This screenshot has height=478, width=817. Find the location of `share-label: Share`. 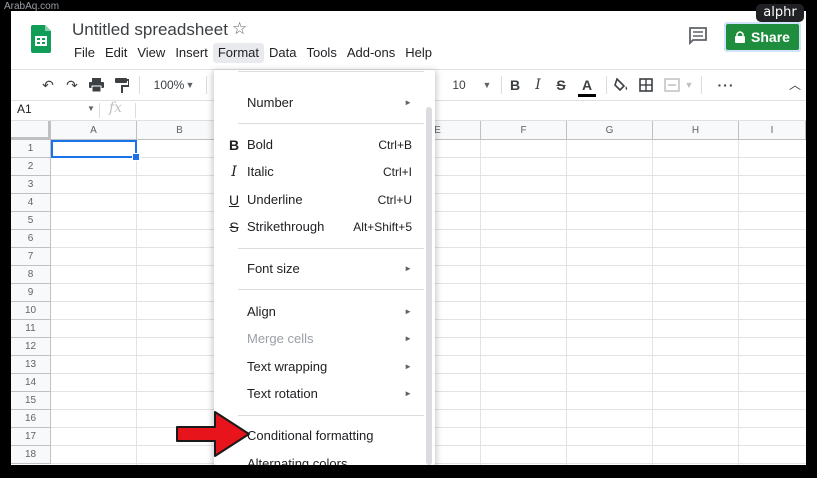

share-label: Share is located at coordinates (770, 37).